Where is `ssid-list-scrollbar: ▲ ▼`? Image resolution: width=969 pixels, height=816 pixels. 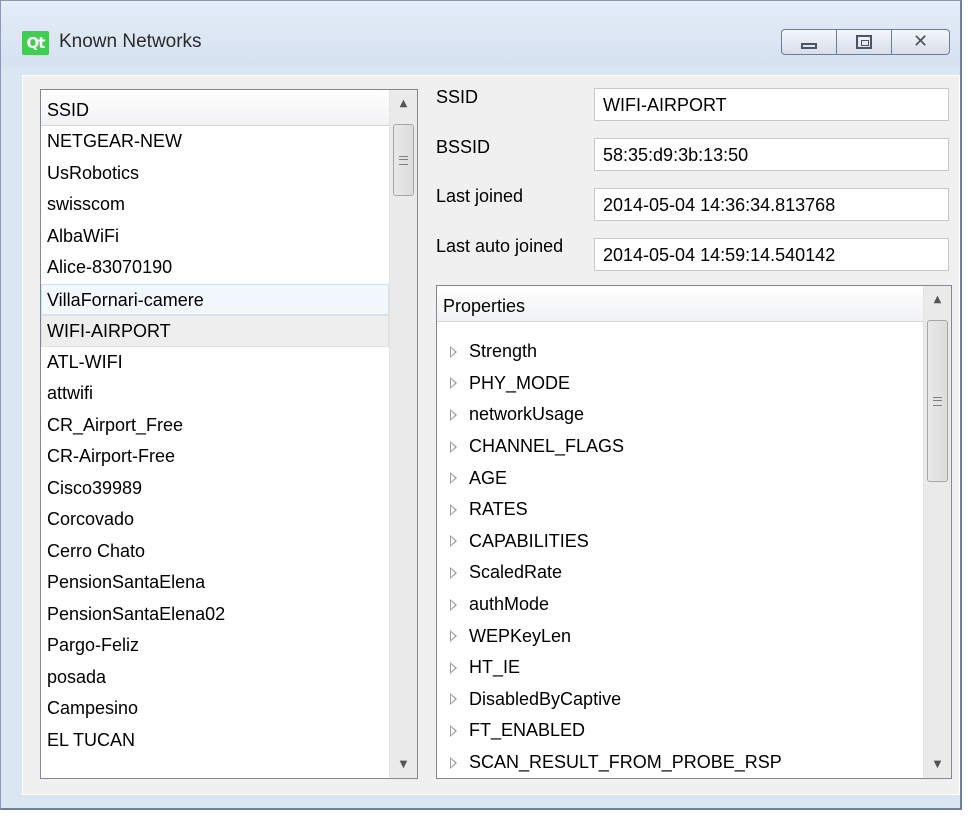
ssid-list-scrollbar: ▲ ▼ is located at coordinates (403, 434).